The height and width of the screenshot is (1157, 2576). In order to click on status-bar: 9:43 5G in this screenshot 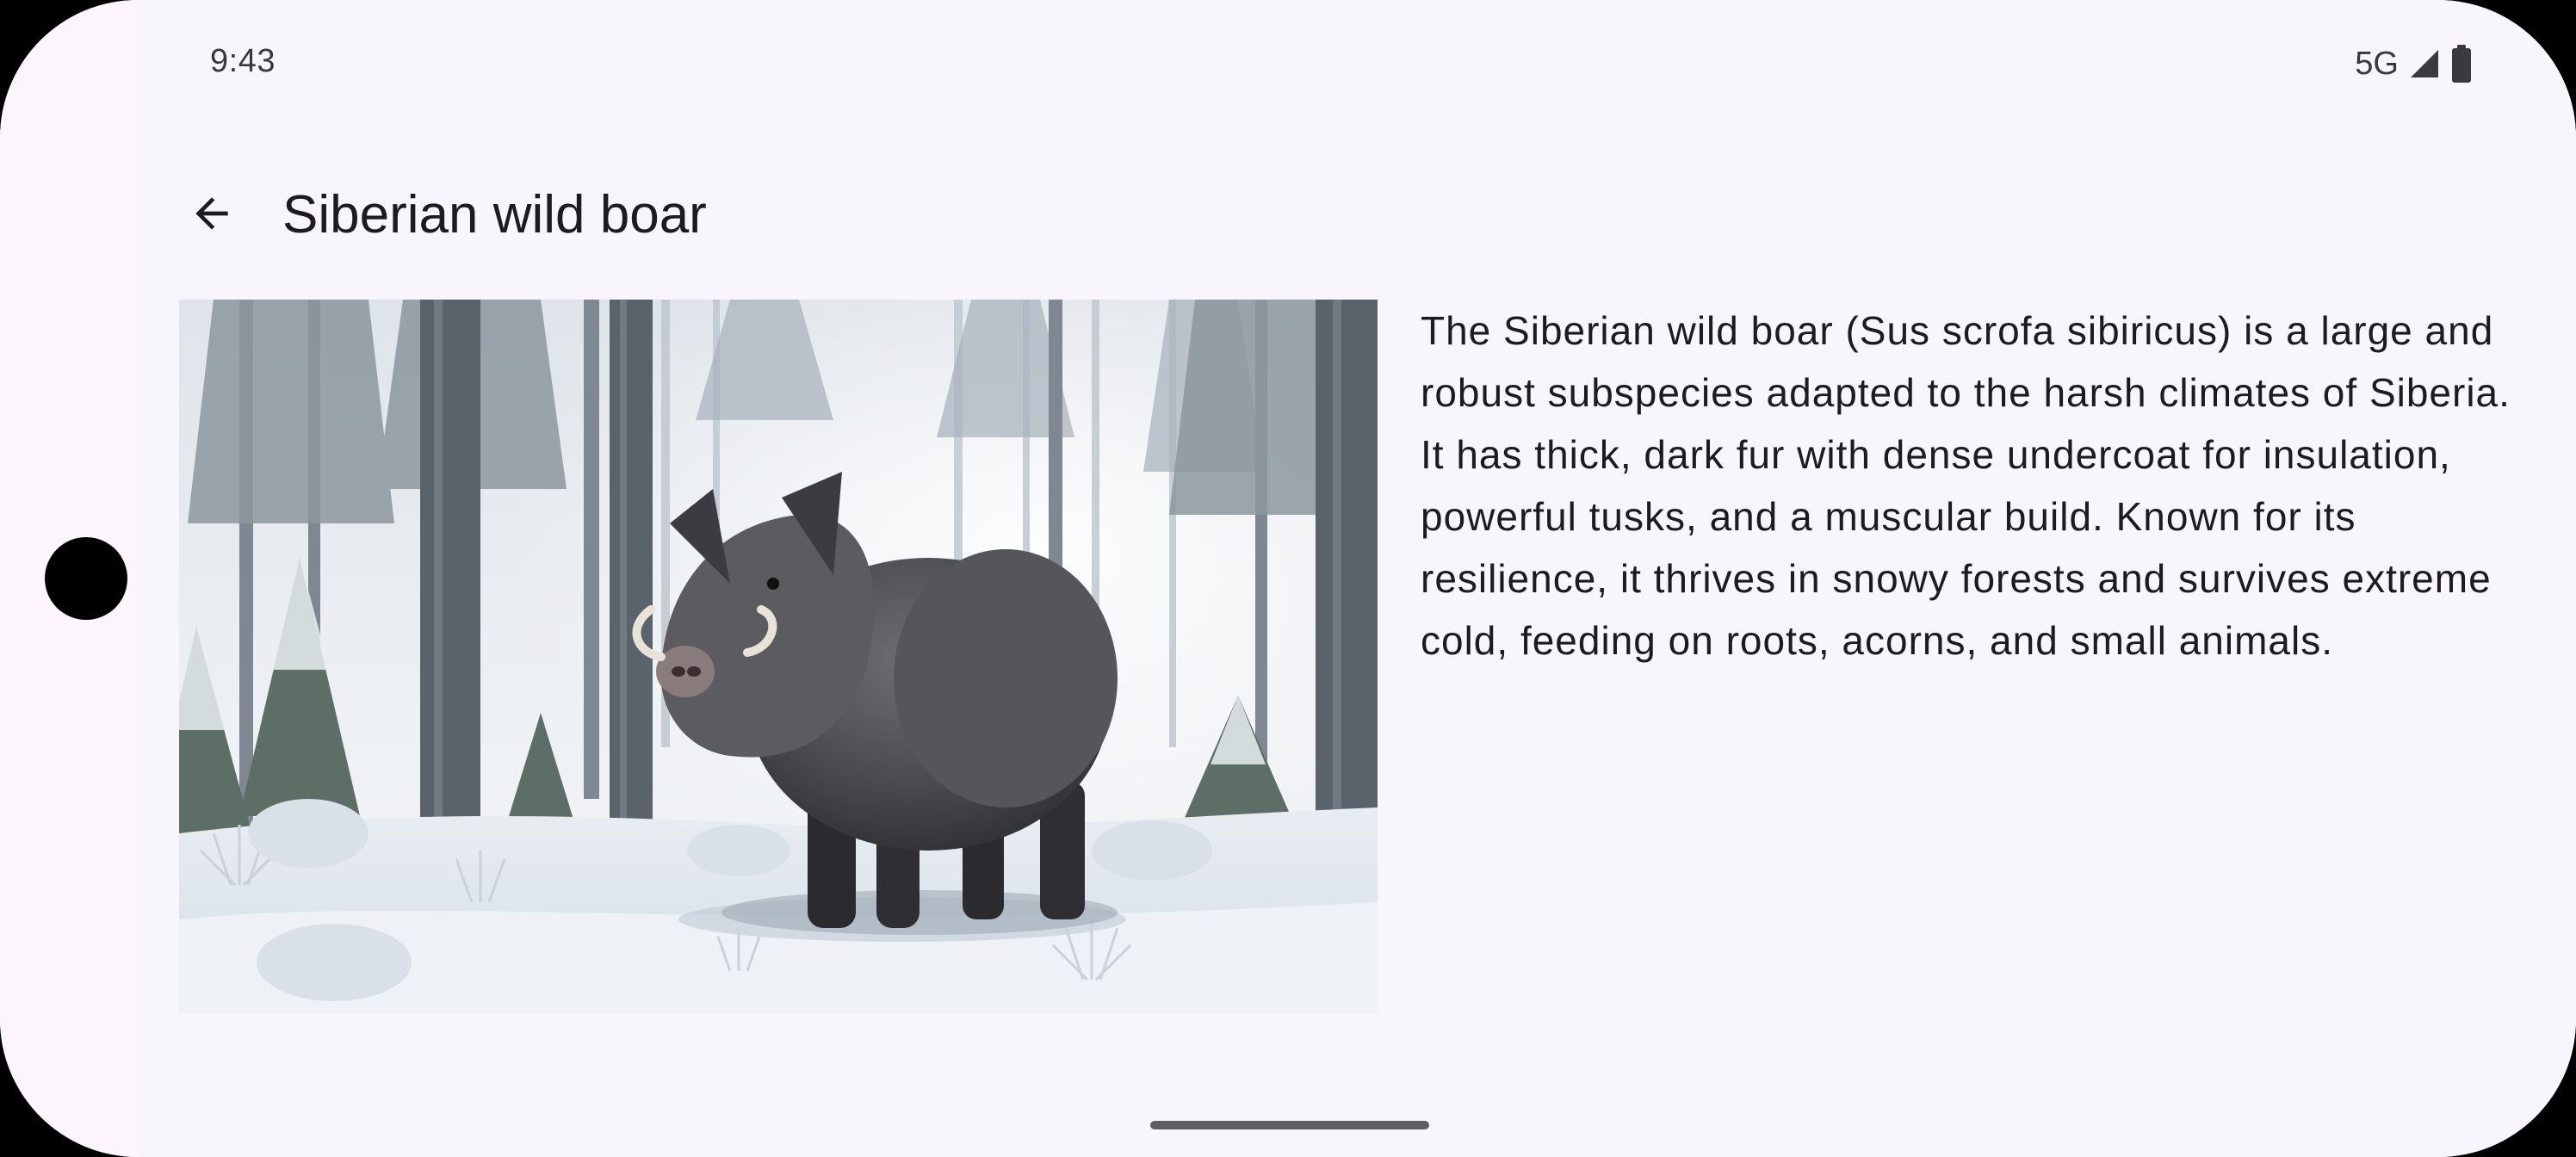, I will do `click(1359, 64)`.